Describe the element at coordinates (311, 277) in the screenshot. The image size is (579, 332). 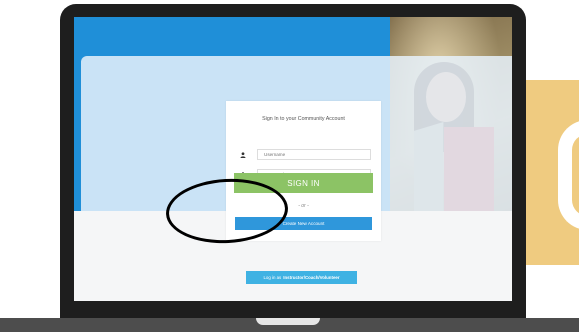
I see `instructor-login-role: Instructor/Coach/Volunteer` at that location.